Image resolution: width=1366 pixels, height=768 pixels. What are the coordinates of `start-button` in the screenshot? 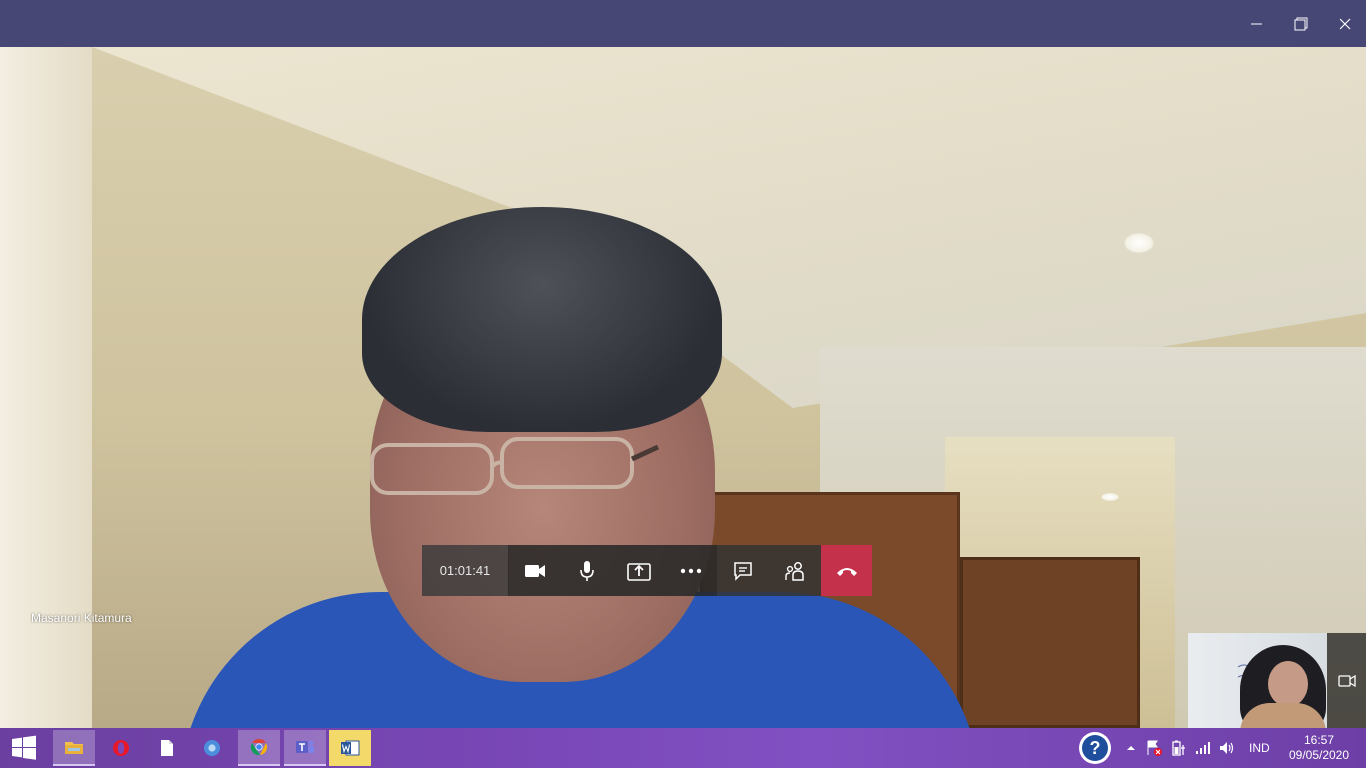 It's located at (24, 748).